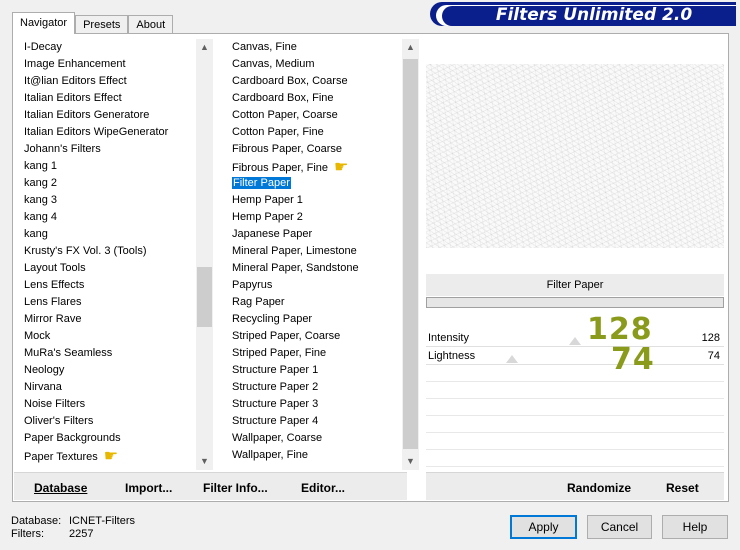 This screenshot has height=550, width=740. Describe the element at coordinates (112, 132) in the screenshot. I see `category-item: Italian Editors WipeGenerator` at that location.